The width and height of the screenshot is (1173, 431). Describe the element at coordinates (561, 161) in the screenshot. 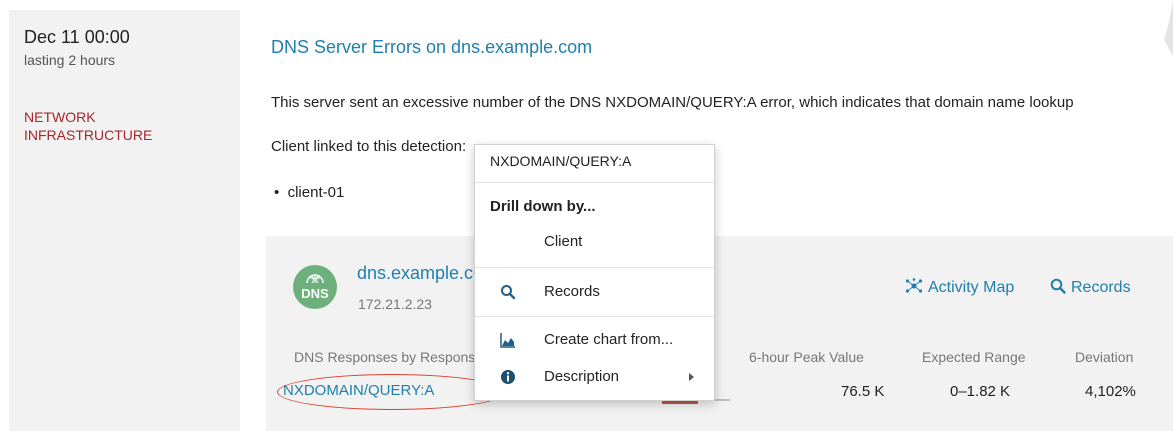

I see `context-menu-header: NXDOMAIN/QUERY:A` at that location.